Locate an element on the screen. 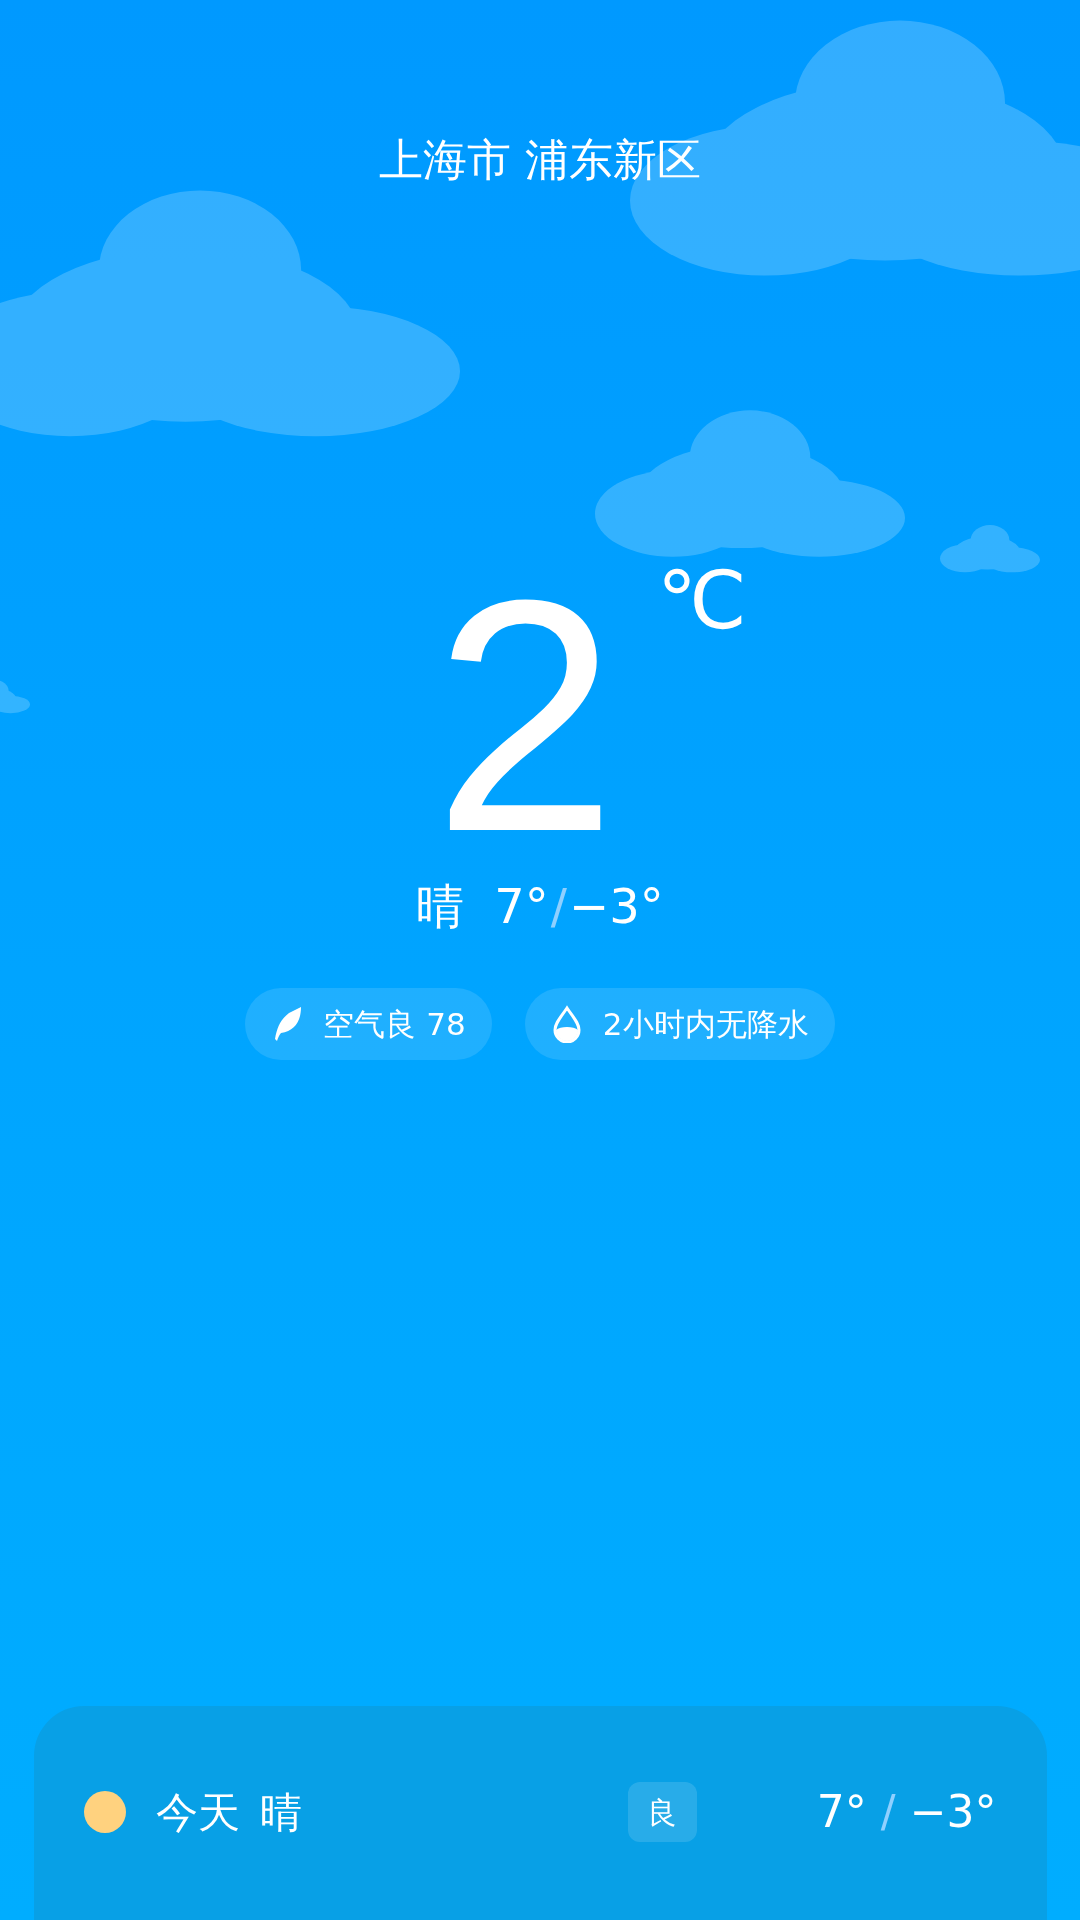  weather-condition: 晴 is located at coordinates (440, 906).